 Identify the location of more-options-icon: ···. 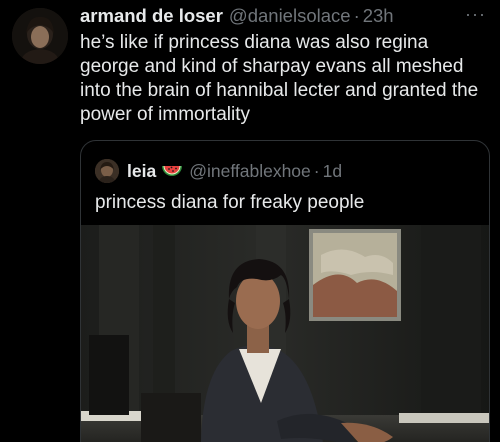
(475, 14).